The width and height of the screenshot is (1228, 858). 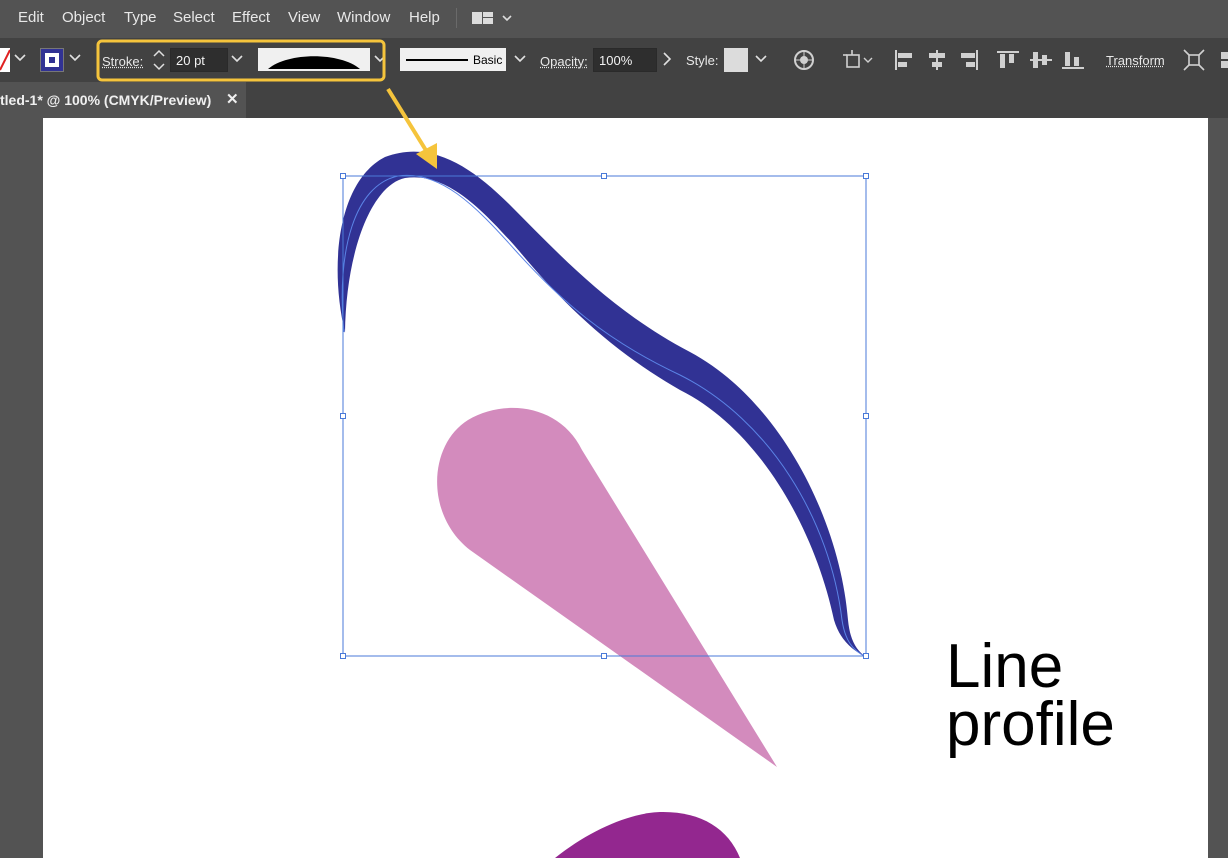 What do you see at coordinates (520, 60) in the screenshot?
I see `brush-dropdown-icon` at bounding box center [520, 60].